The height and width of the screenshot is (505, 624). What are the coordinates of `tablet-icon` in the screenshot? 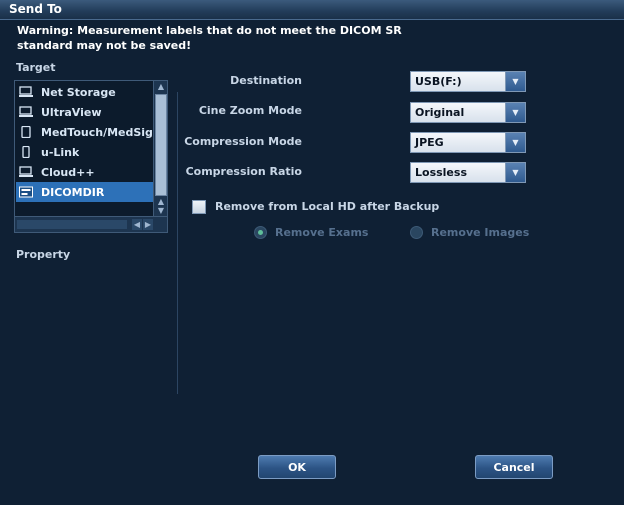 It's located at (26, 132).